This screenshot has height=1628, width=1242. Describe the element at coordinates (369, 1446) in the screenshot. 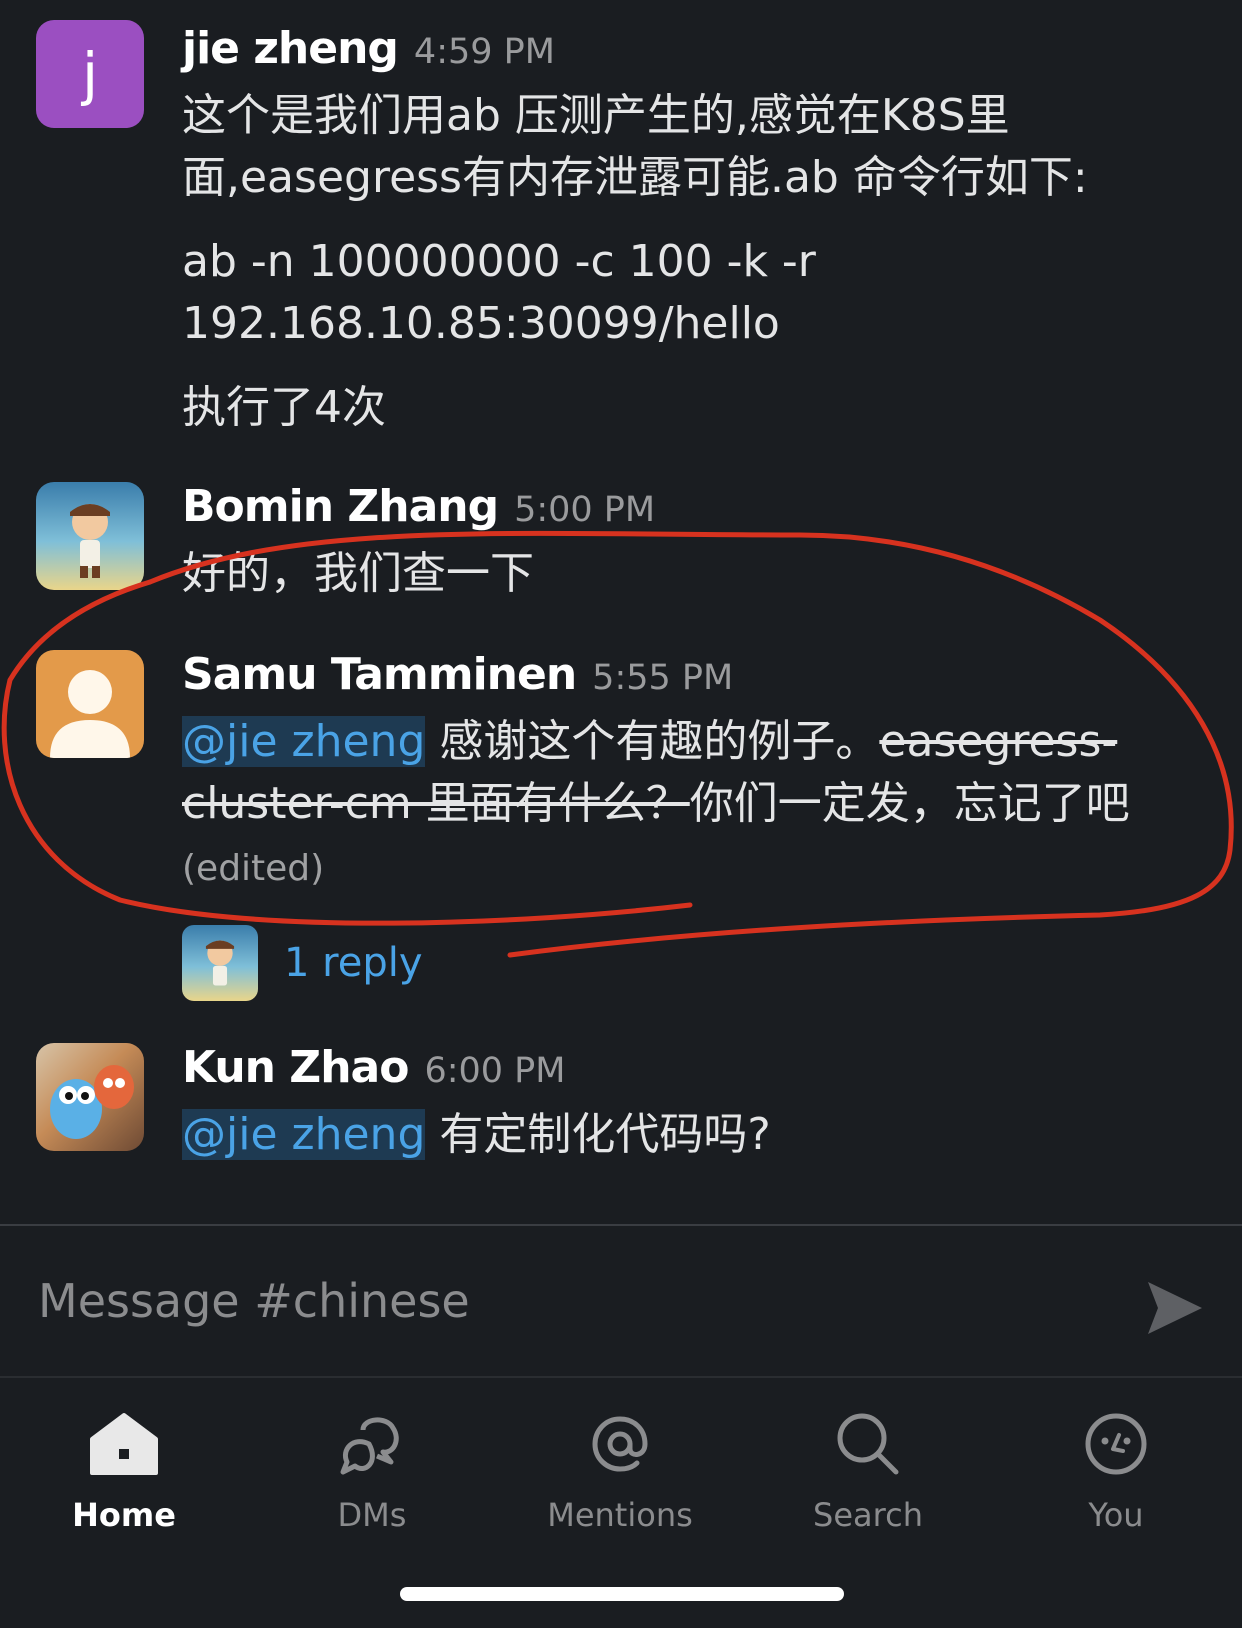

I see `dms-icon` at that location.